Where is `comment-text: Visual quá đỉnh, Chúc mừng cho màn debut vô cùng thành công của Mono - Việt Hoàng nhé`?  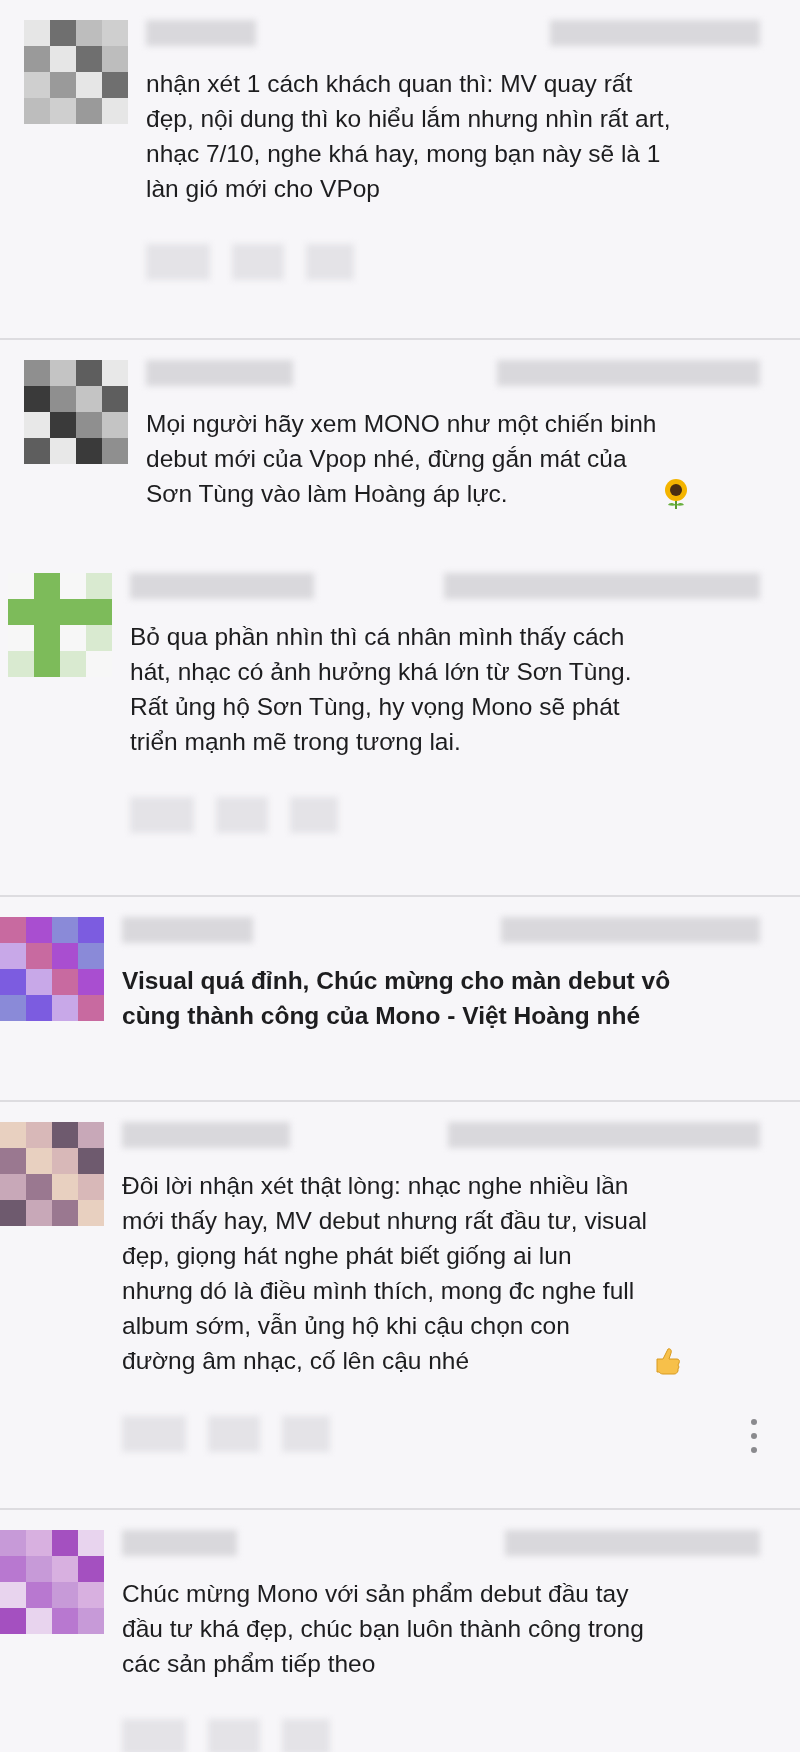
comment-text: Visual quá đỉnh, Chúc mừng cho màn debut vô cùng thành công của Mono - Việt Hoàng nhé is located at coordinates (397, 998).